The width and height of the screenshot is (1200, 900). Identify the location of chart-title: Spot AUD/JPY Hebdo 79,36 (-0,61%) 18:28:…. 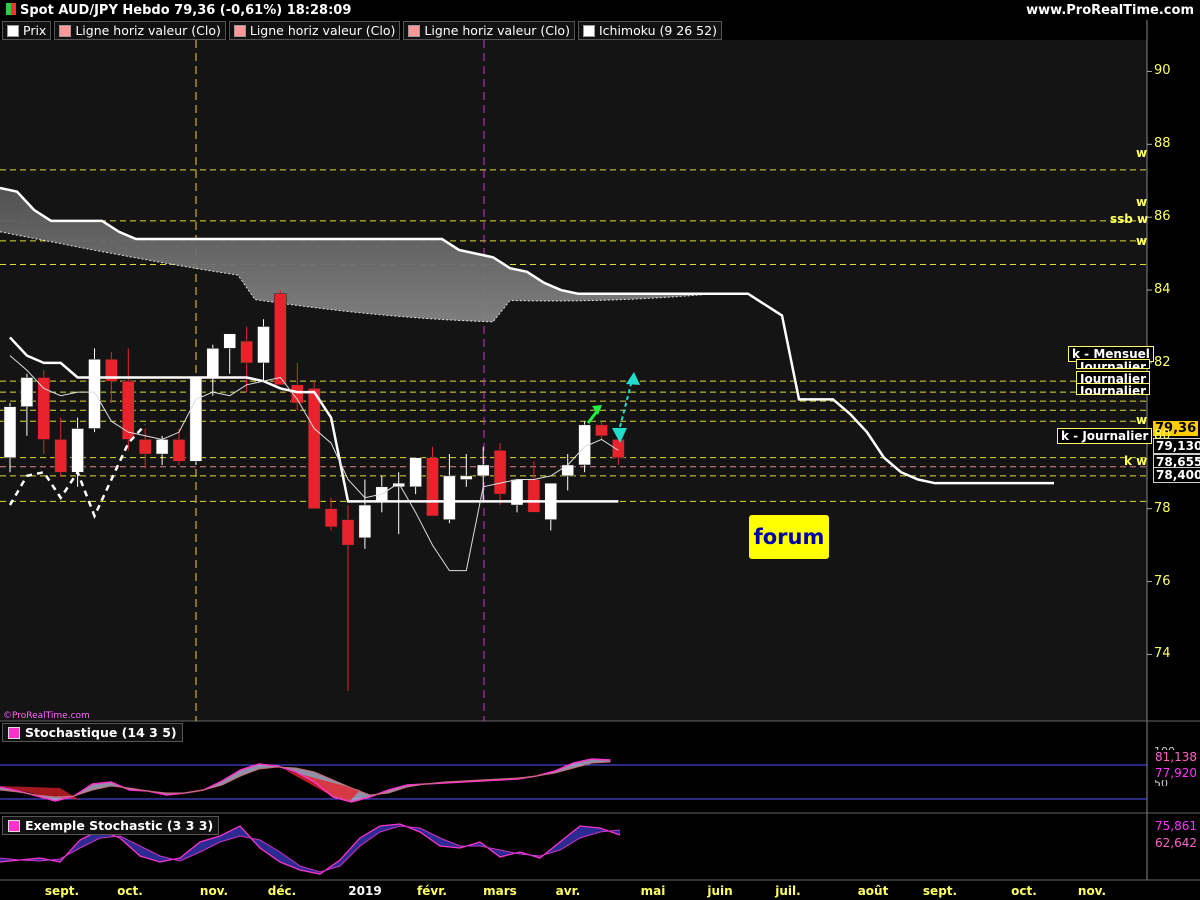
(178, 10).